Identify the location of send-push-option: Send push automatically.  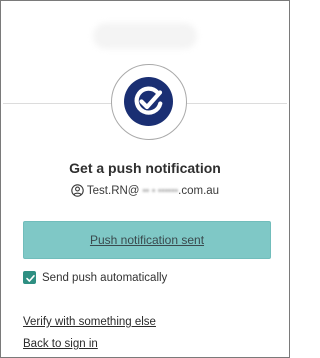
(95, 277).